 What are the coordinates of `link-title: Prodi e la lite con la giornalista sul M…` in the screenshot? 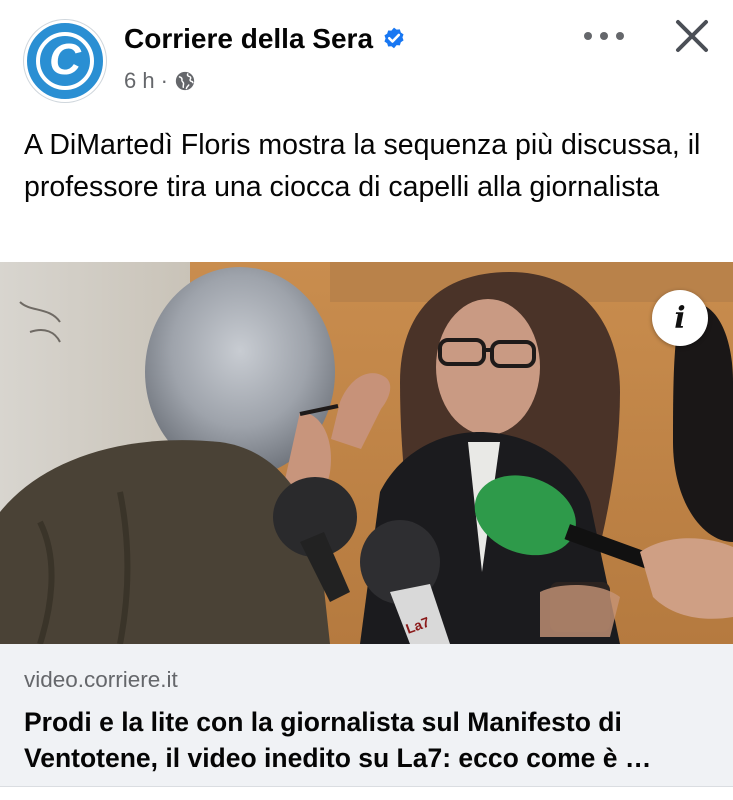 It's located at (369, 740).